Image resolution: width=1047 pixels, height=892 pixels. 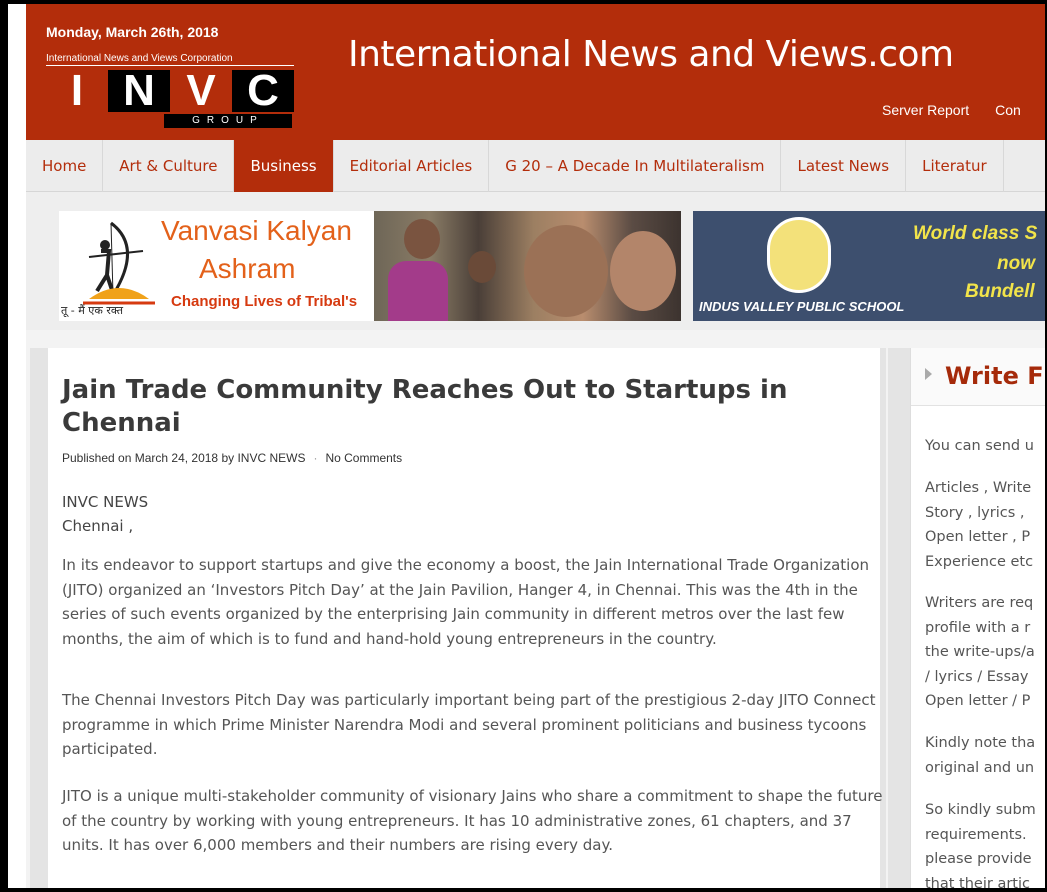 I want to click on logo-letter: N, so click(x=139, y=90).